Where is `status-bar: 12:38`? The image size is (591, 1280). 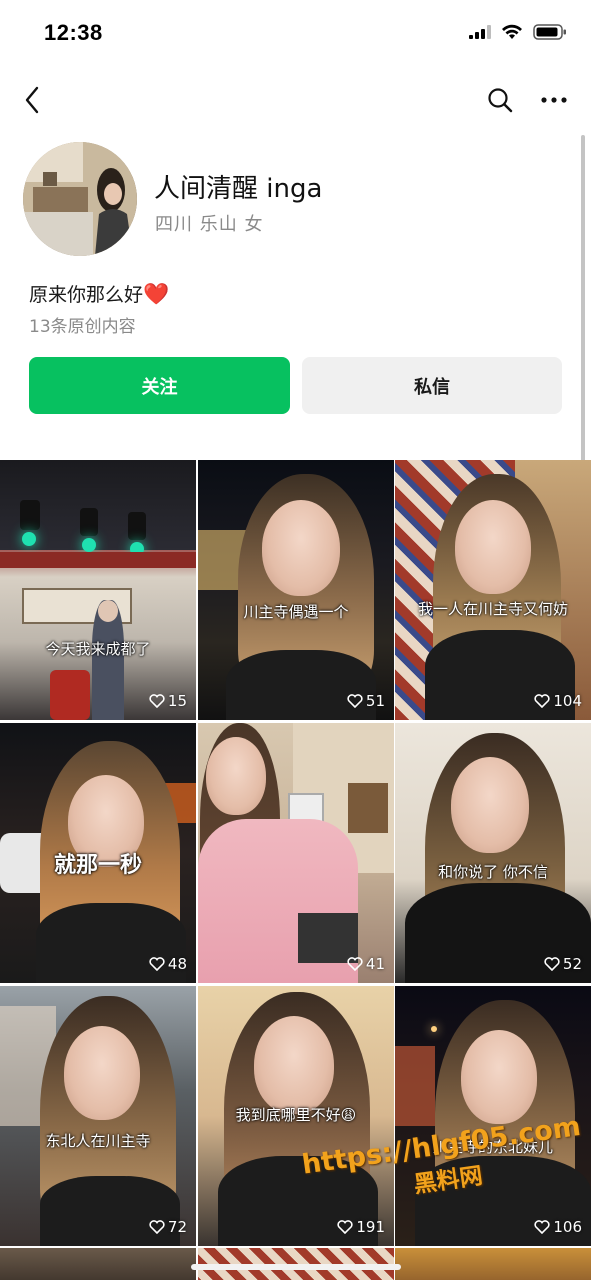
status-bar: 12:38 is located at coordinates (295, 33).